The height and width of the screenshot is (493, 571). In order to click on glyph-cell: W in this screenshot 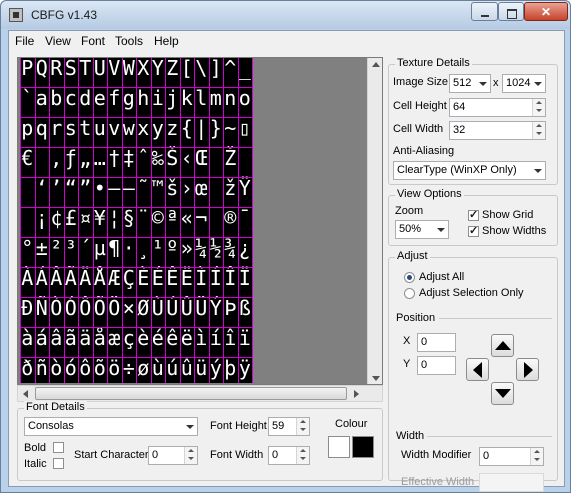, I will do `click(129, 69)`.